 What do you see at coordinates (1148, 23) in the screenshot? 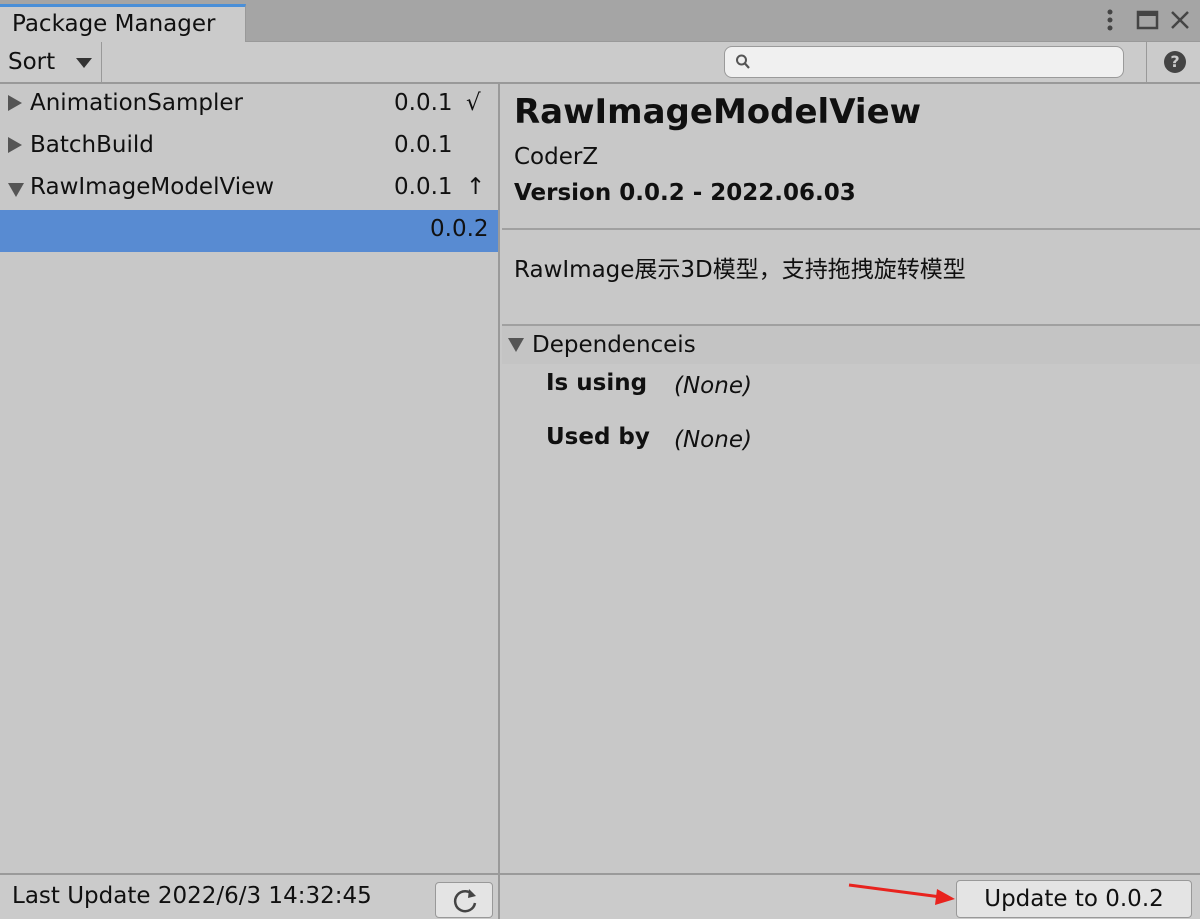
I see `maximize-icon` at bounding box center [1148, 23].